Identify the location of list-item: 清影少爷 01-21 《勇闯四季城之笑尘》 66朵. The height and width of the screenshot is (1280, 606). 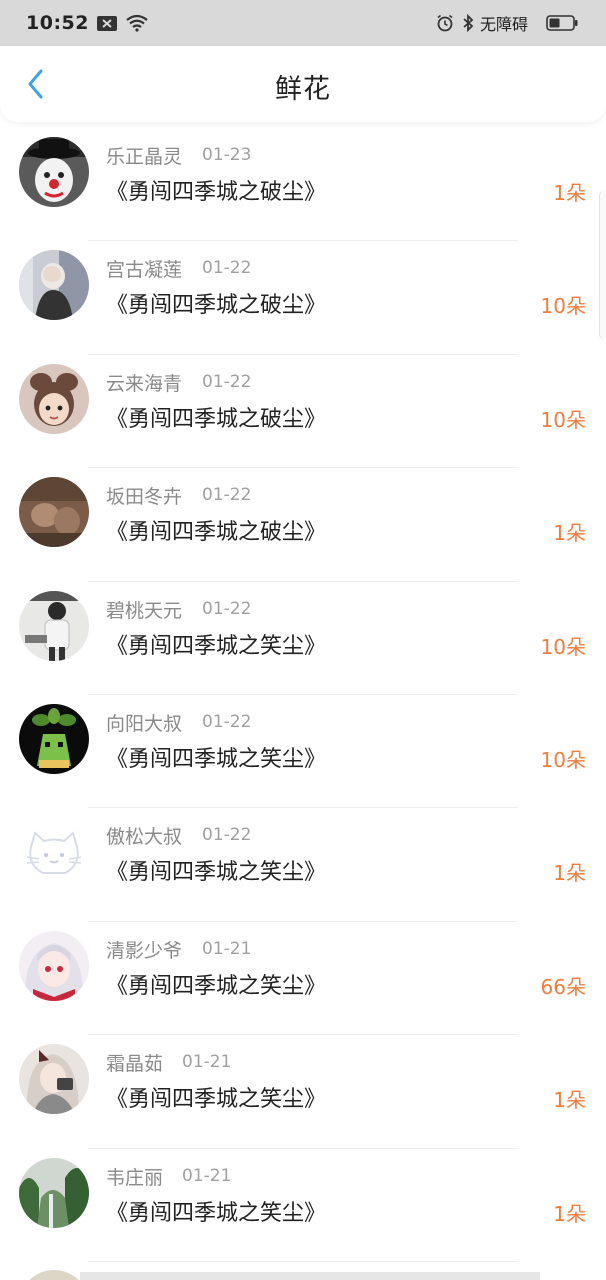
(303, 979).